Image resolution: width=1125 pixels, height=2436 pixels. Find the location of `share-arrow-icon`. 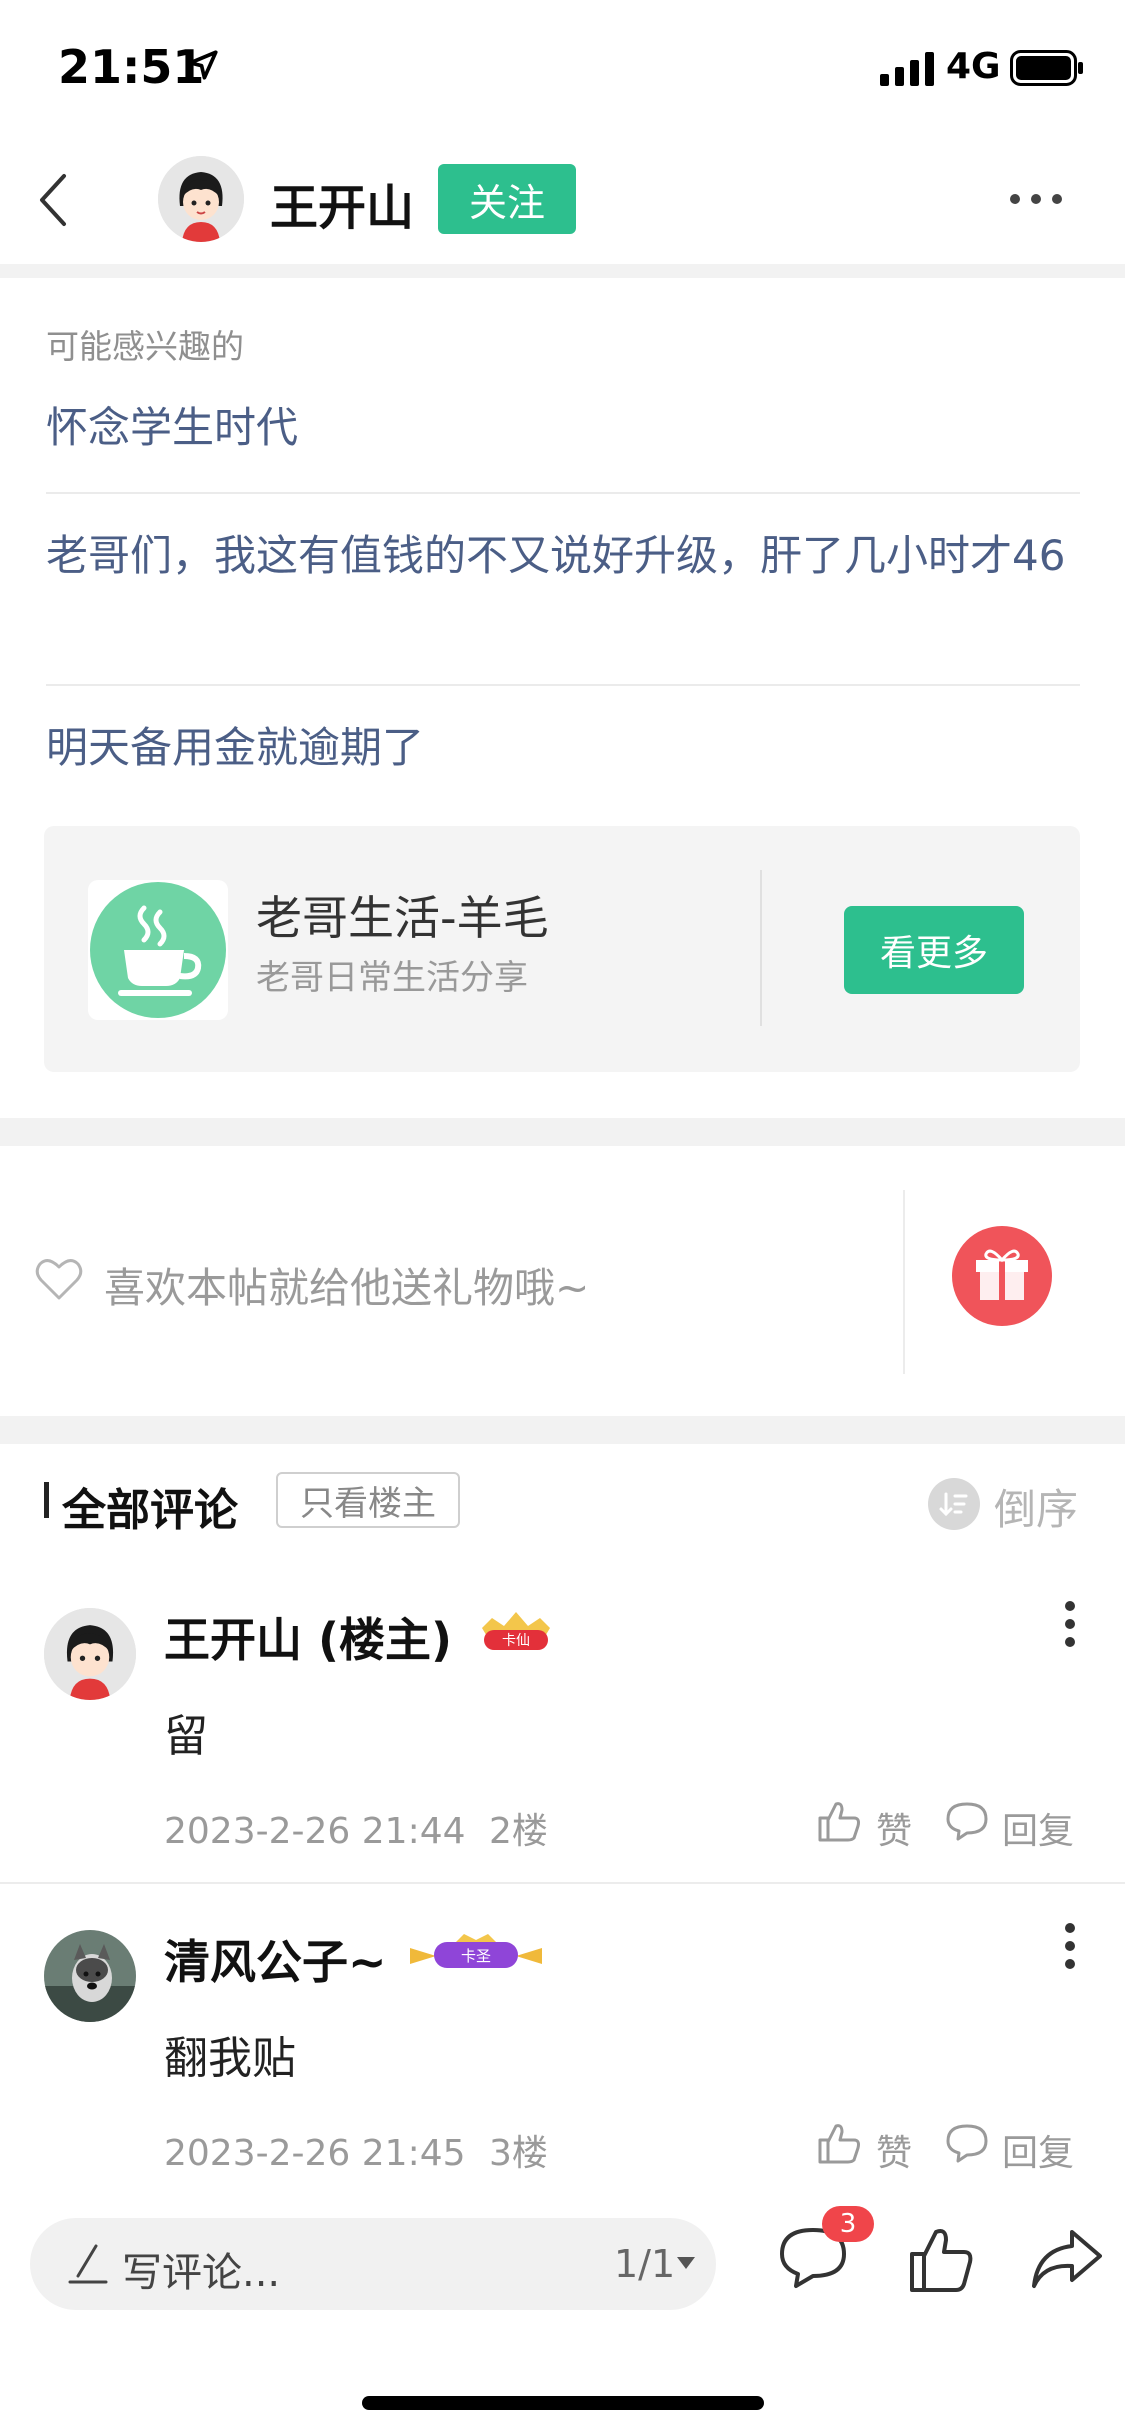

share-arrow-icon is located at coordinates (1066, 2259).